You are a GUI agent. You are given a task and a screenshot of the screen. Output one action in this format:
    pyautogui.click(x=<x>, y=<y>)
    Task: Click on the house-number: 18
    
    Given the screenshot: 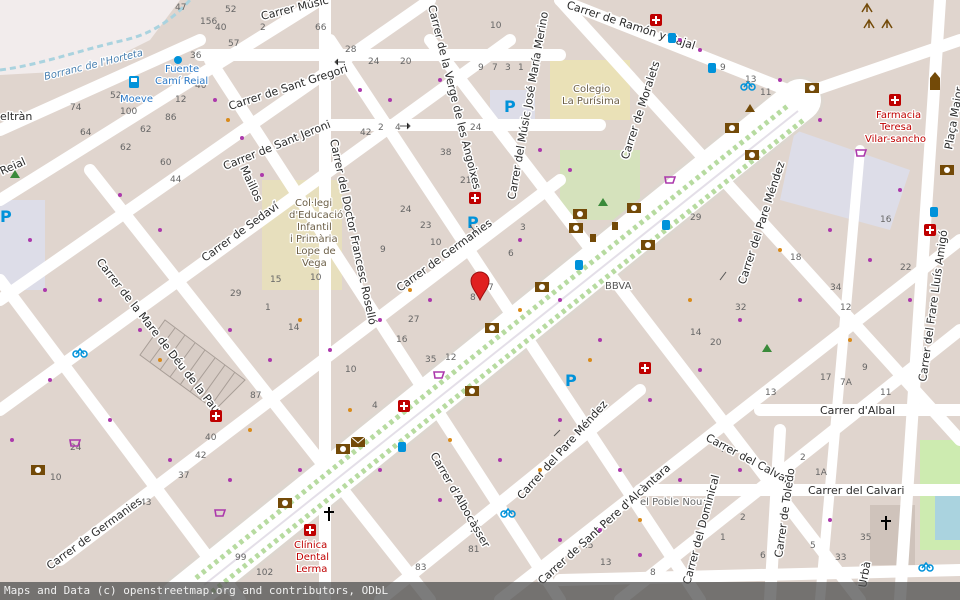 What is the action you would take?
    pyautogui.click(x=796, y=258)
    